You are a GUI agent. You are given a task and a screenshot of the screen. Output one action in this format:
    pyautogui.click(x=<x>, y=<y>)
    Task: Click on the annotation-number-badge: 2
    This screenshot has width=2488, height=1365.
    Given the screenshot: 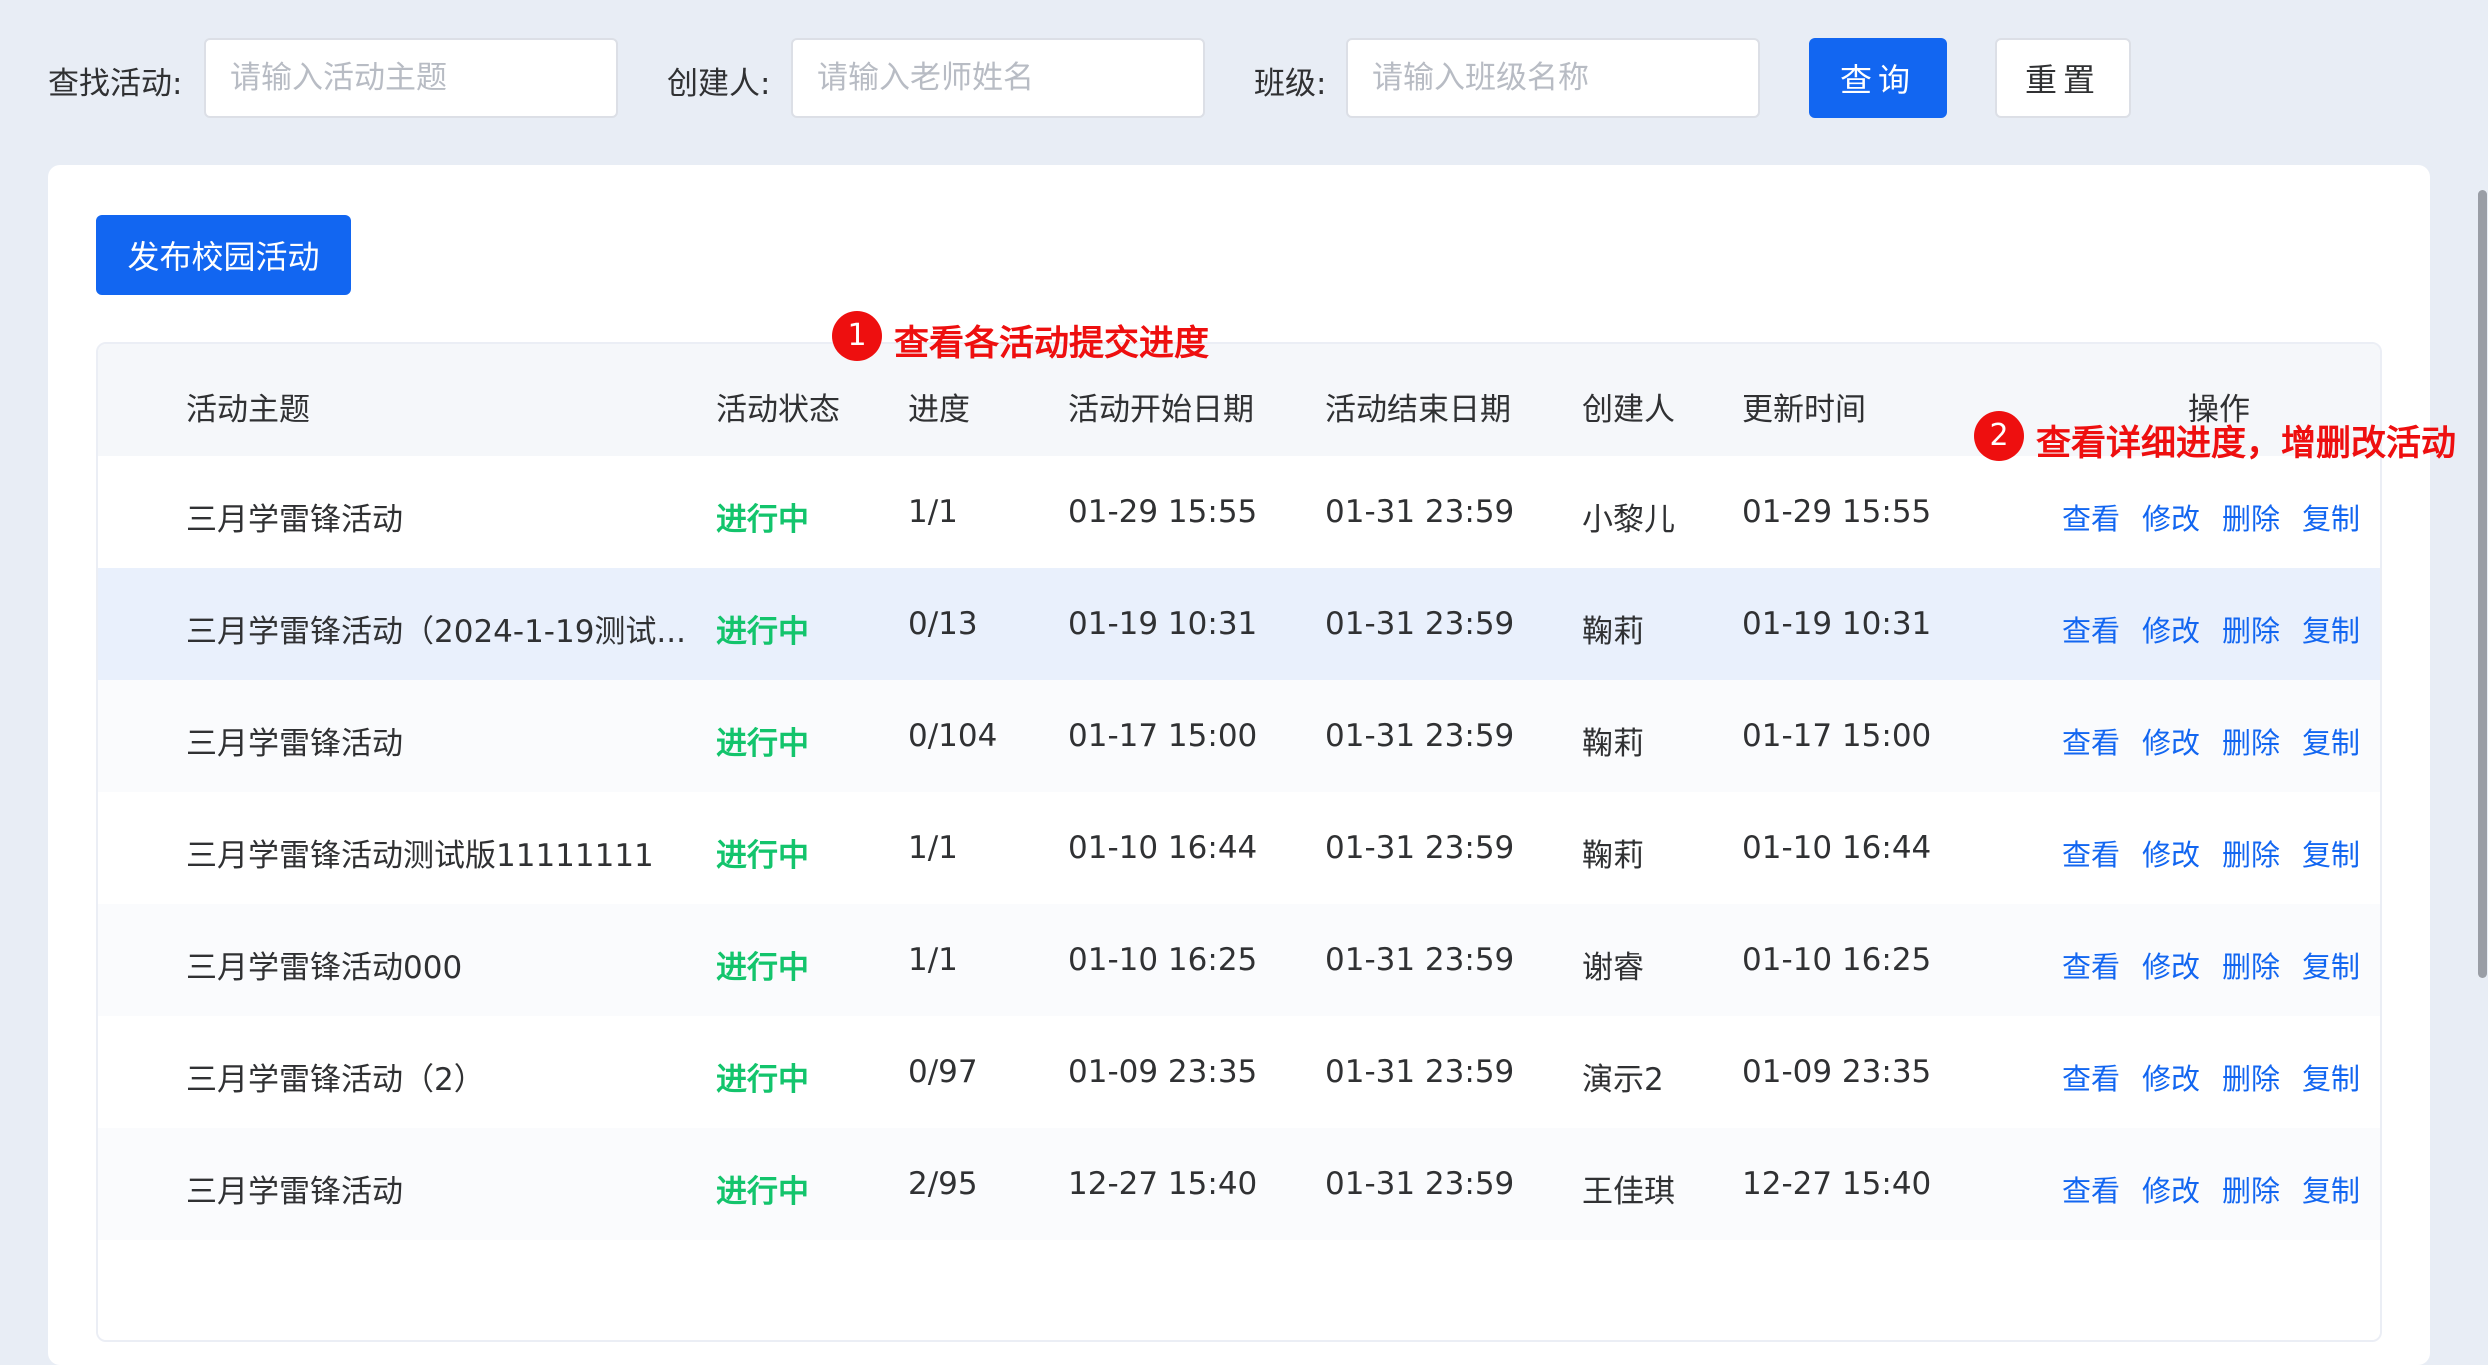 What is the action you would take?
    pyautogui.click(x=1999, y=436)
    